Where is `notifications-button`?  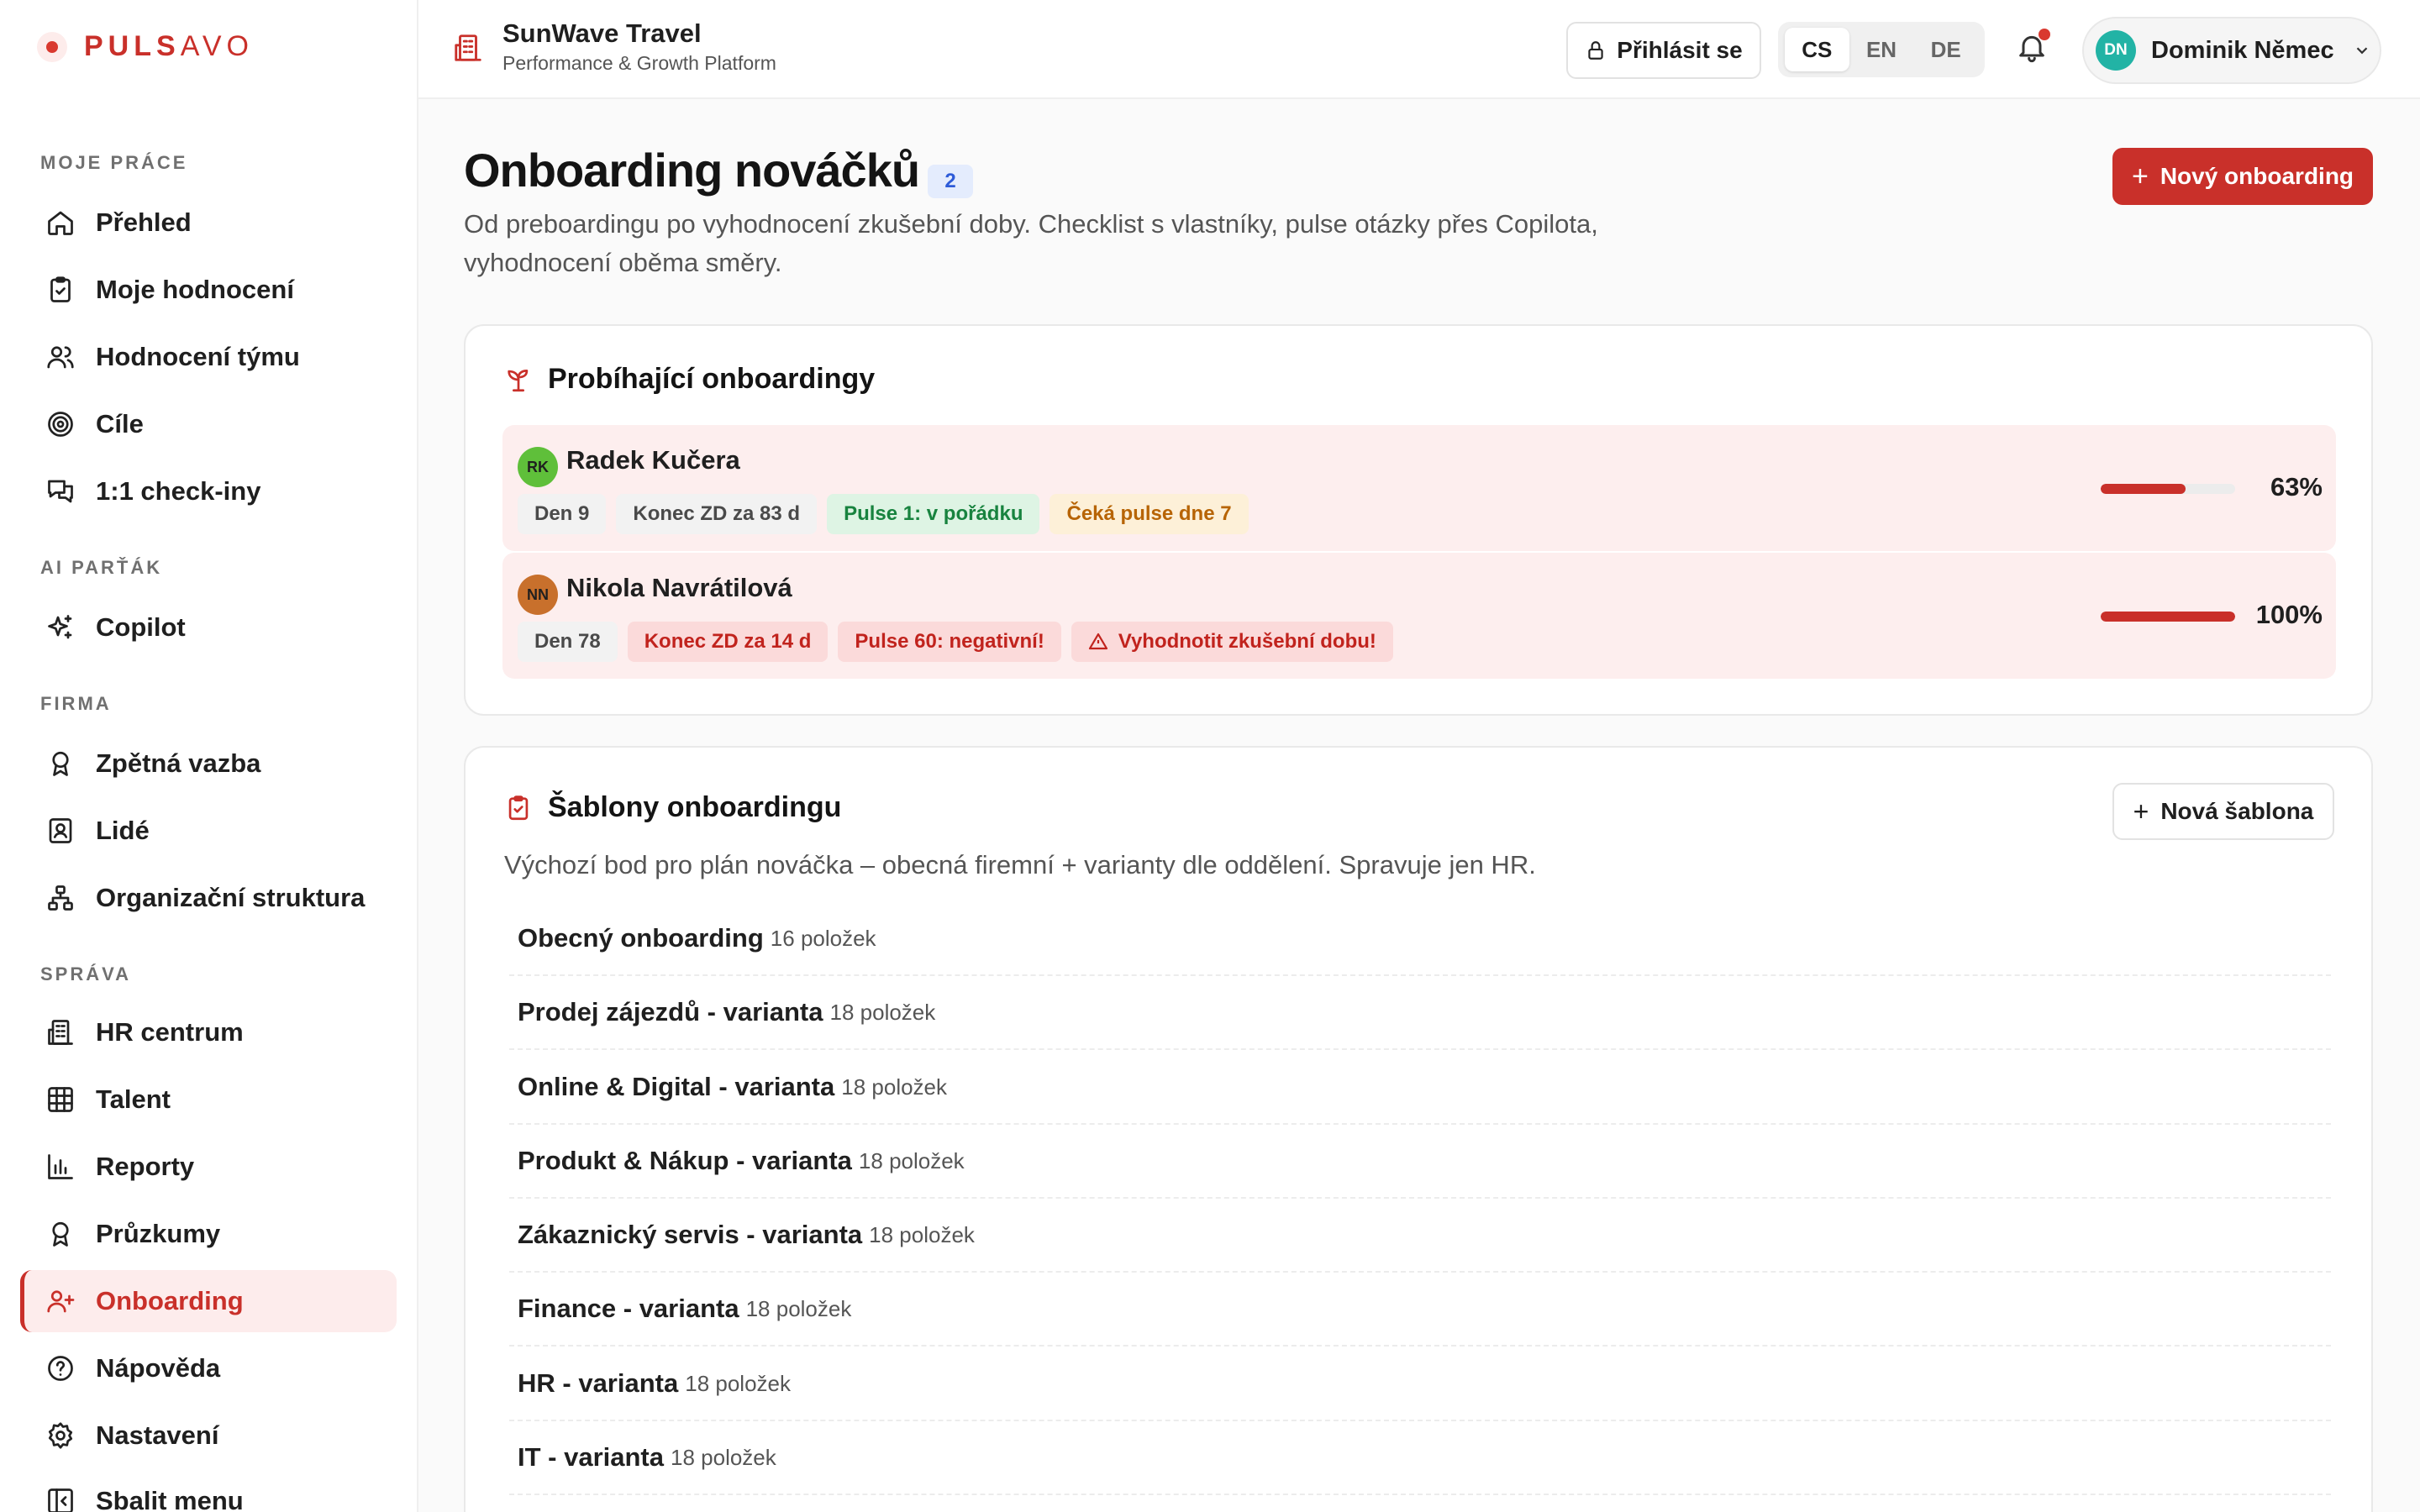 notifications-button is located at coordinates (2034, 48).